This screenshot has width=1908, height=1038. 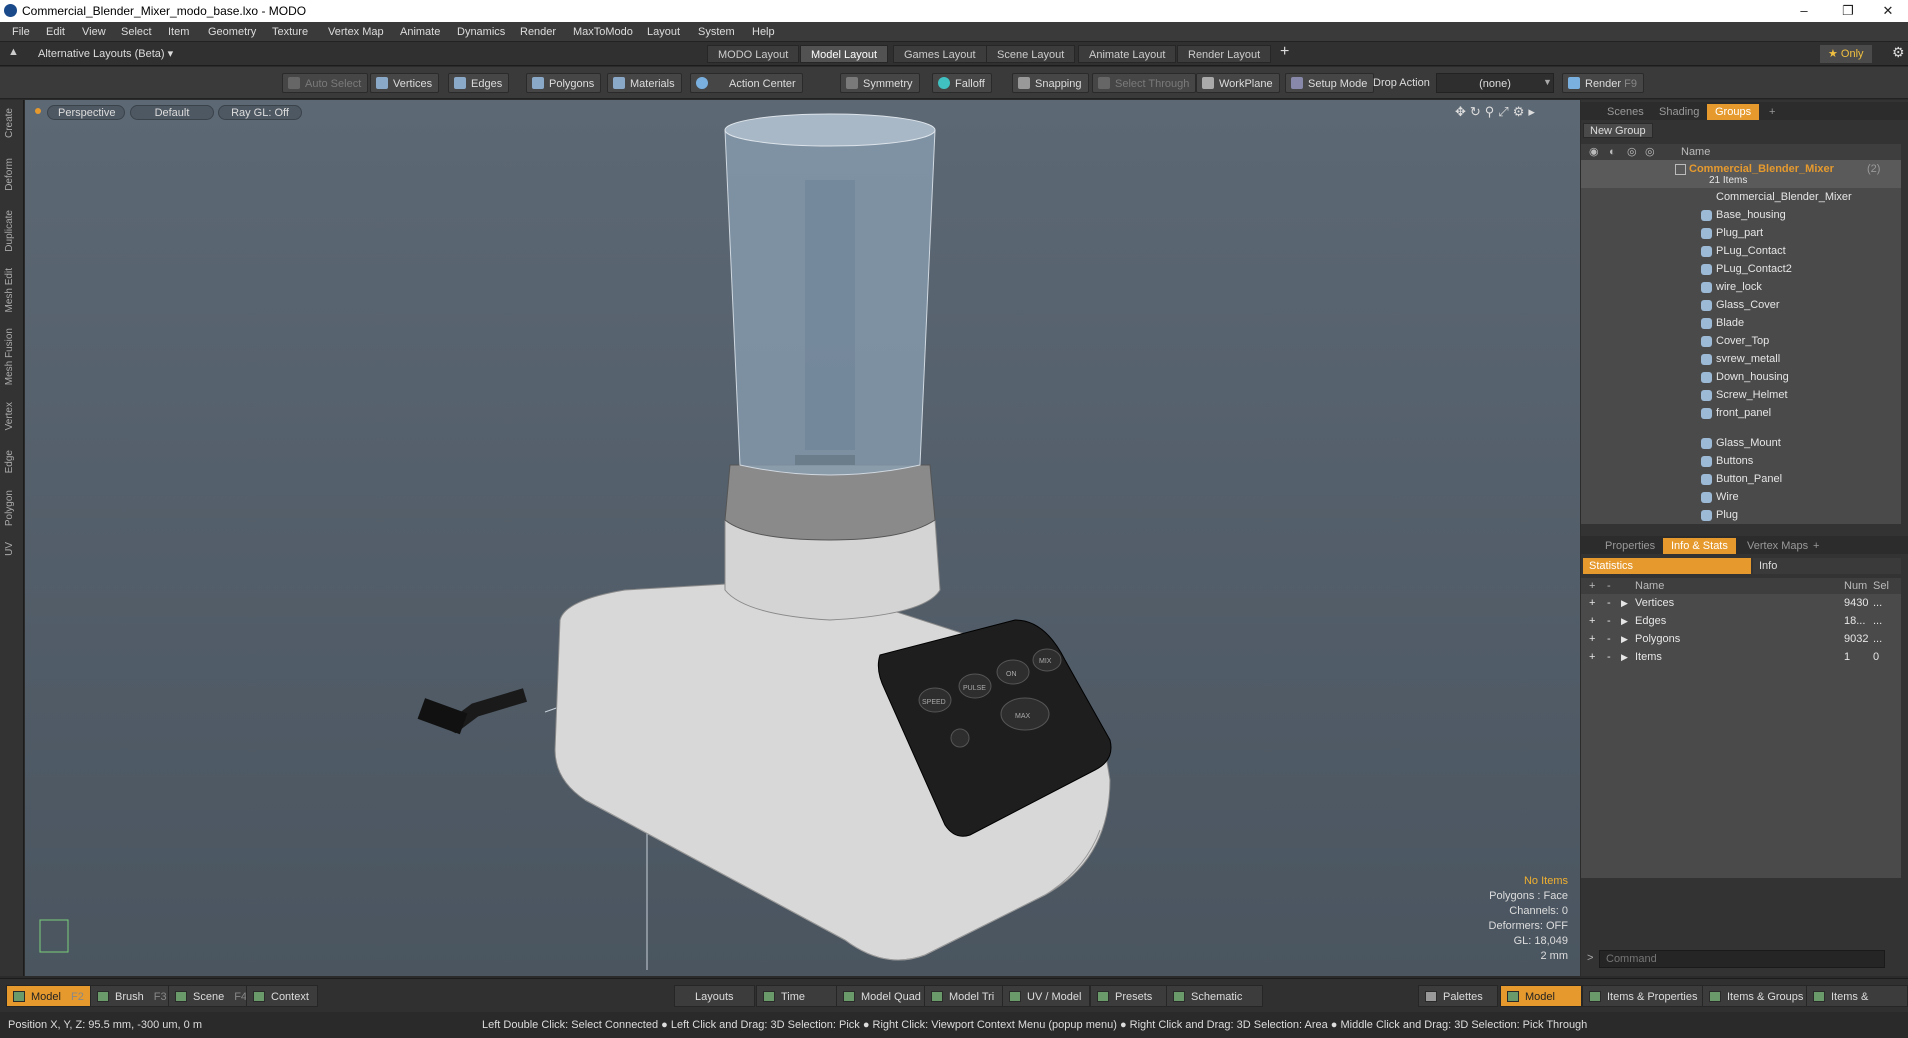 I want to click on setup-mode-button: Setup Mode, so click(x=1330, y=83).